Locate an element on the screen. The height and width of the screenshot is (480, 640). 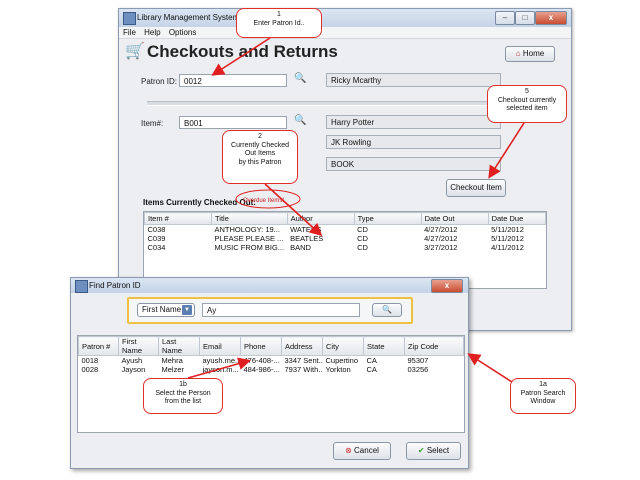
cell: C039 is located at coordinates (156, 238).